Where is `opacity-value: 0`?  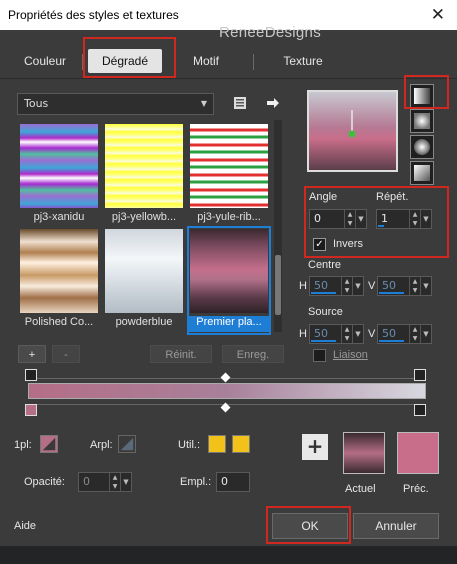 opacity-value: 0 is located at coordinates (86, 481).